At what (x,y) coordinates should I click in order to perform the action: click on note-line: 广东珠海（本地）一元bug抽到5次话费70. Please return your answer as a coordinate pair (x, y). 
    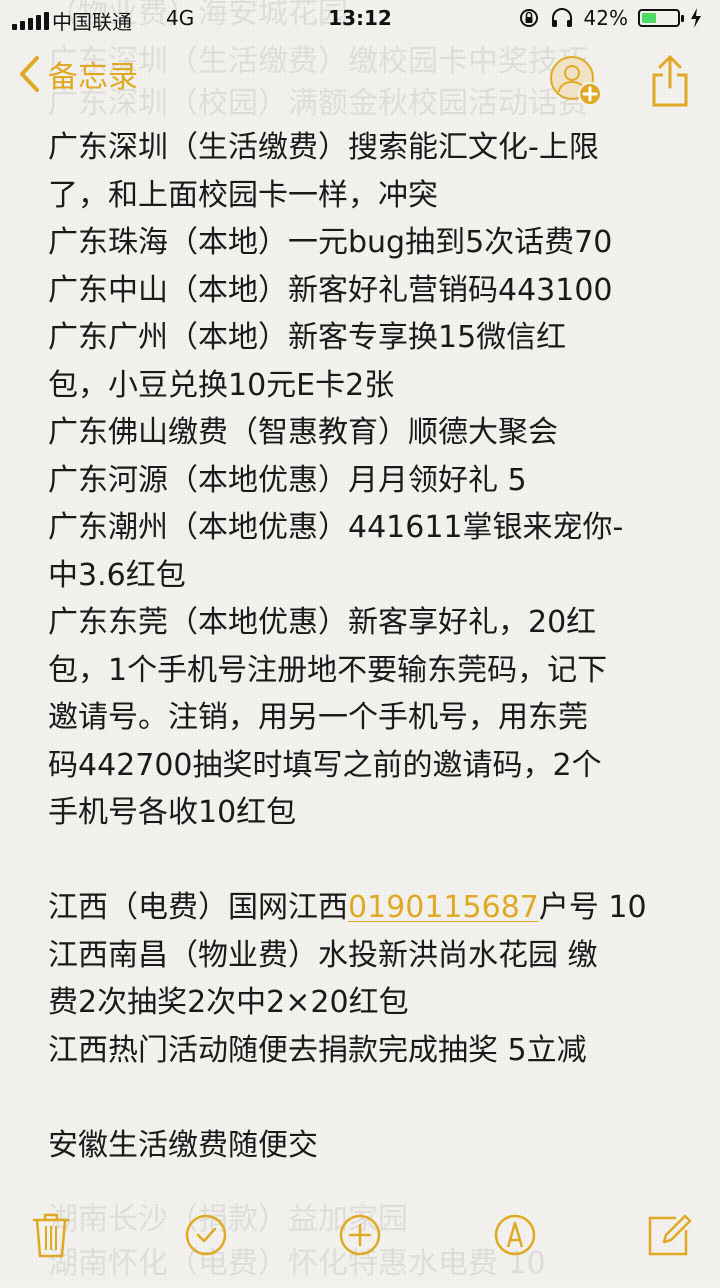
    Looking at the image, I should click on (330, 242).